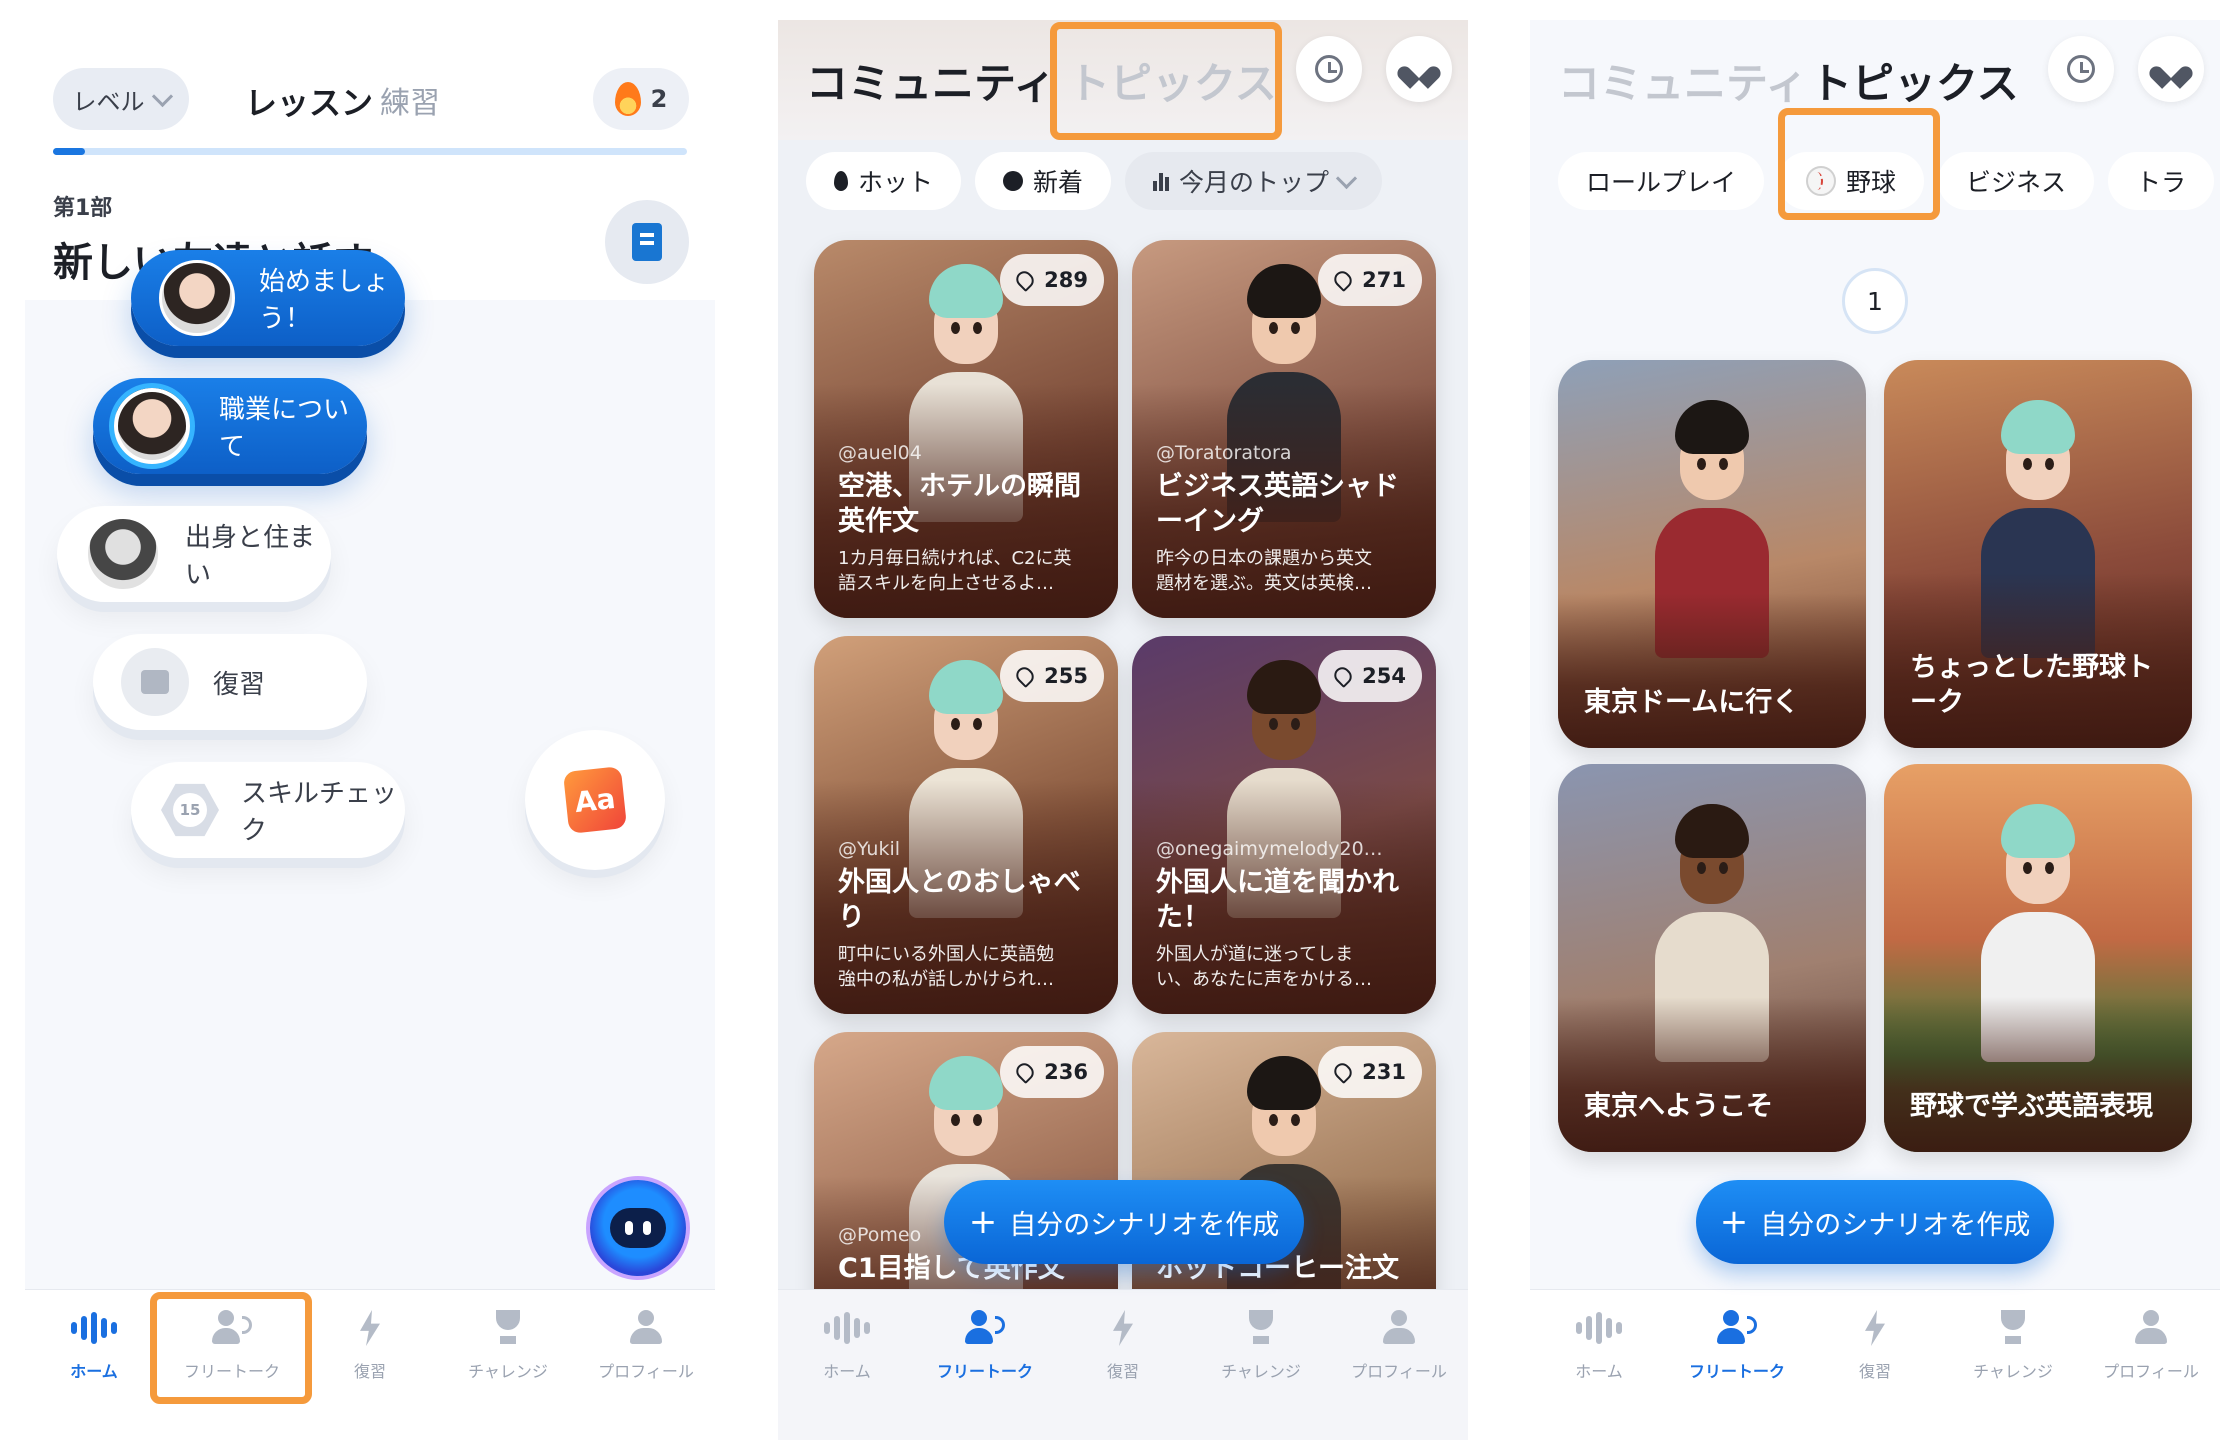 The height and width of the screenshot is (1446, 2220). Describe the element at coordinates (1734, 1222) in the screenshot. I see `plus-icon: +` at that location.